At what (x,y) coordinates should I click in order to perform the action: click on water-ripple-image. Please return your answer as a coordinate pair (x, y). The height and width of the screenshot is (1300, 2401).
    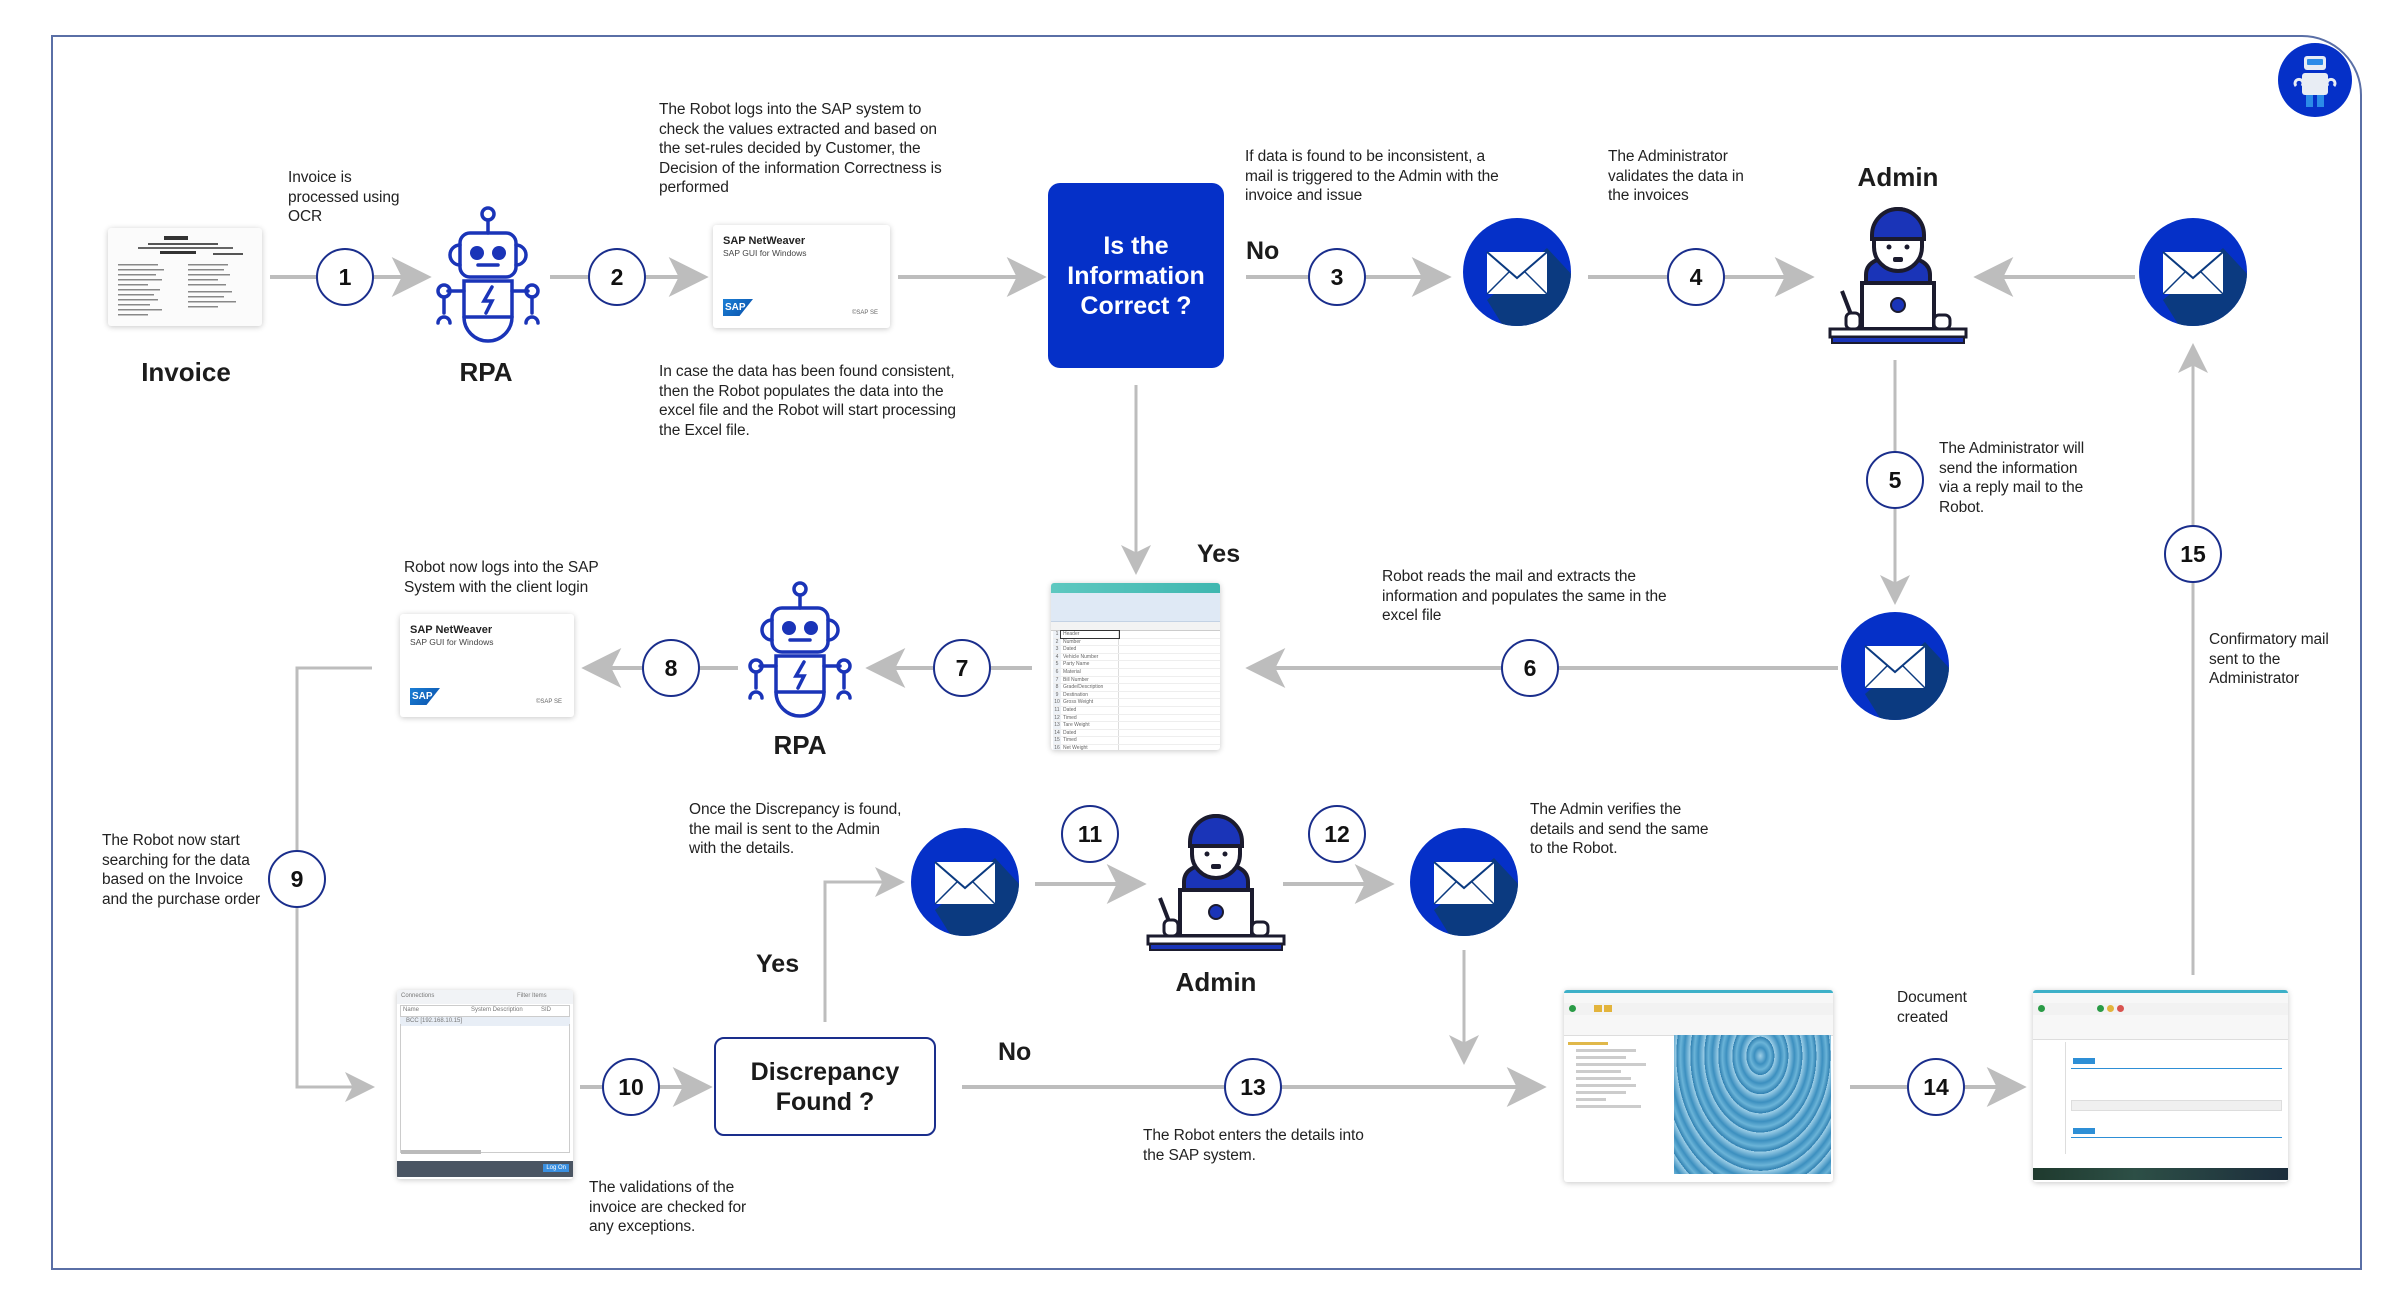
    Looking at the image, I should click on (1752, 1104).